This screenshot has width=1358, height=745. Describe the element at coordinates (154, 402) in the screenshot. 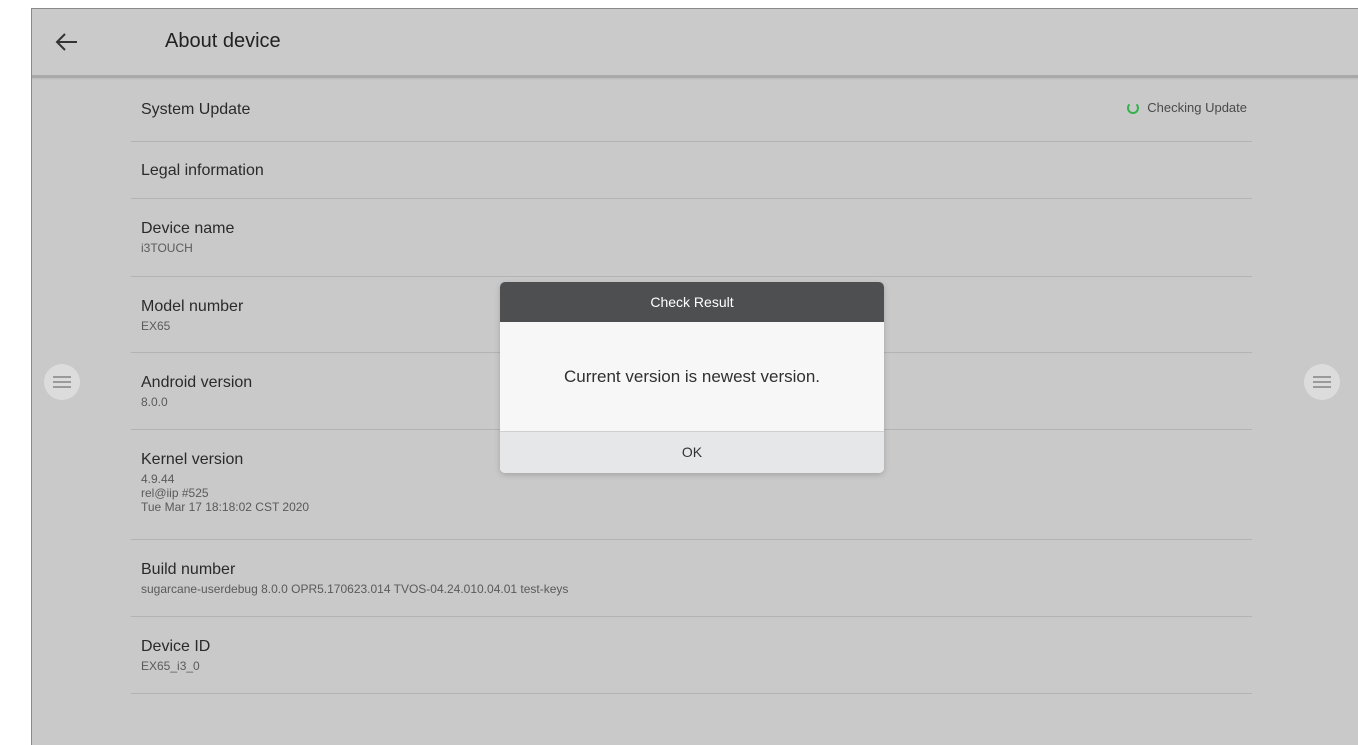

I see `row-value: 8.0.0` at that location.